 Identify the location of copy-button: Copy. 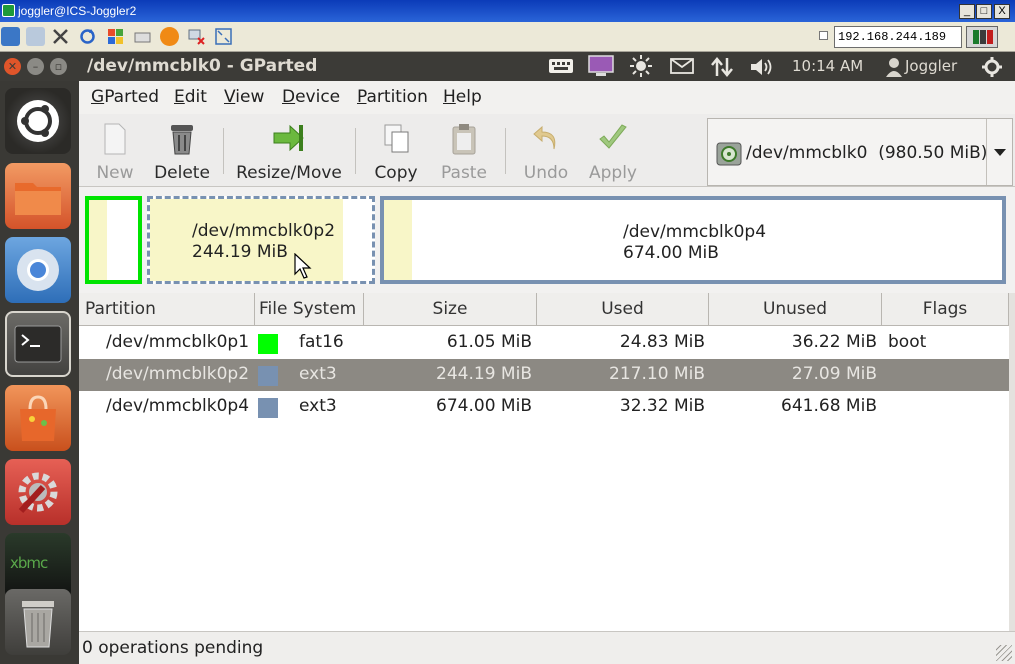
(396, 152).